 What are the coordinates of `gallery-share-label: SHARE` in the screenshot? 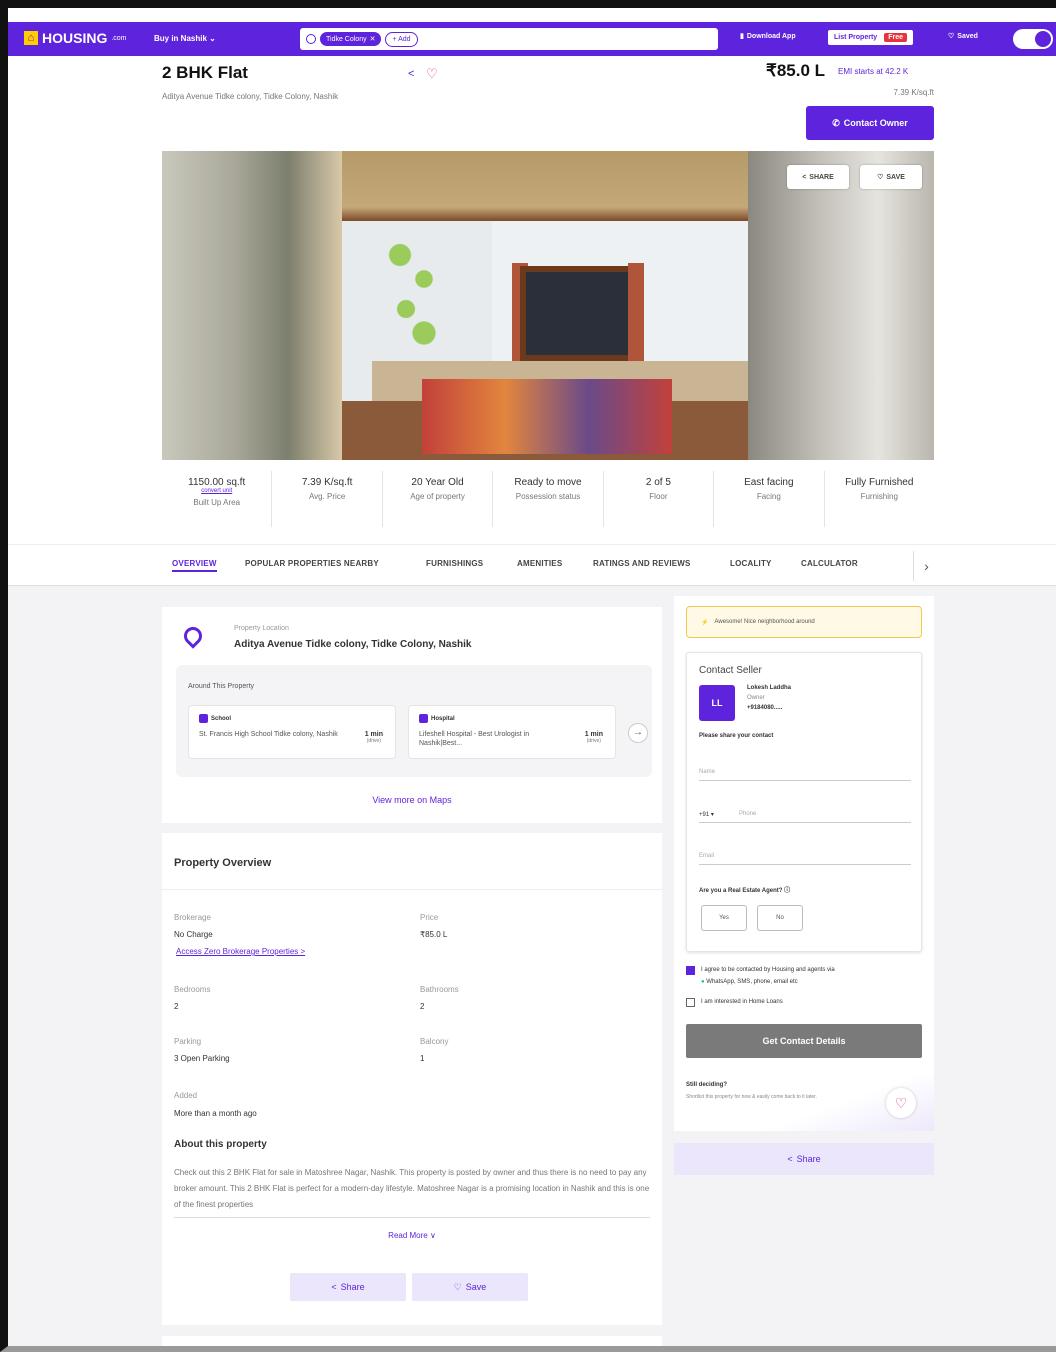 It's located at (821, 177).